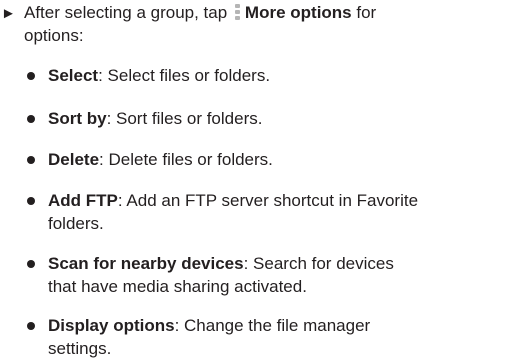 The height and width of the screenshot is (360, 512). I want to click on option-desc: : Add an FTP server shortcut in Favorite, so click(268, 200).